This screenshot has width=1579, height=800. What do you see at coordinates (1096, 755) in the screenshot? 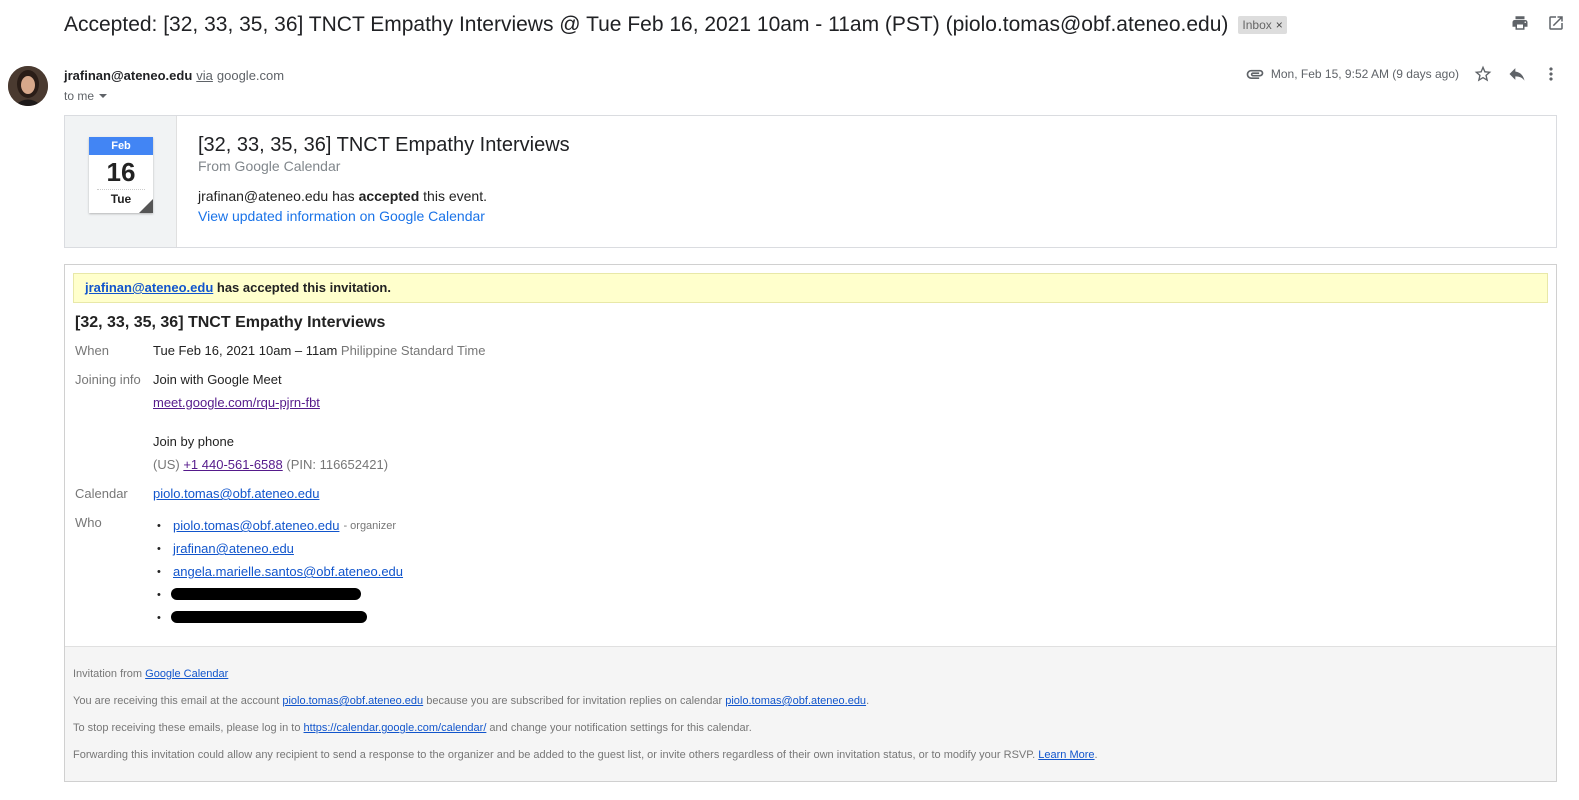
I see `footer-l4-post: .` at bounding box center [1096, 755].